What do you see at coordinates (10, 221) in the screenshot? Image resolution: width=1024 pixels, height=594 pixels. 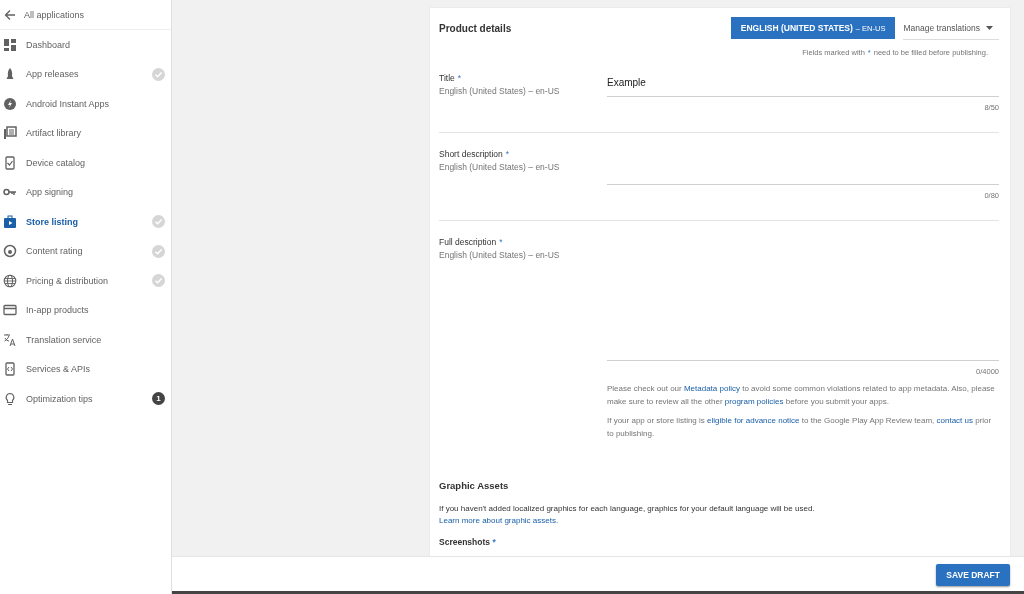 I see `briefcase-play-icon` at bounding box center [10, 221].